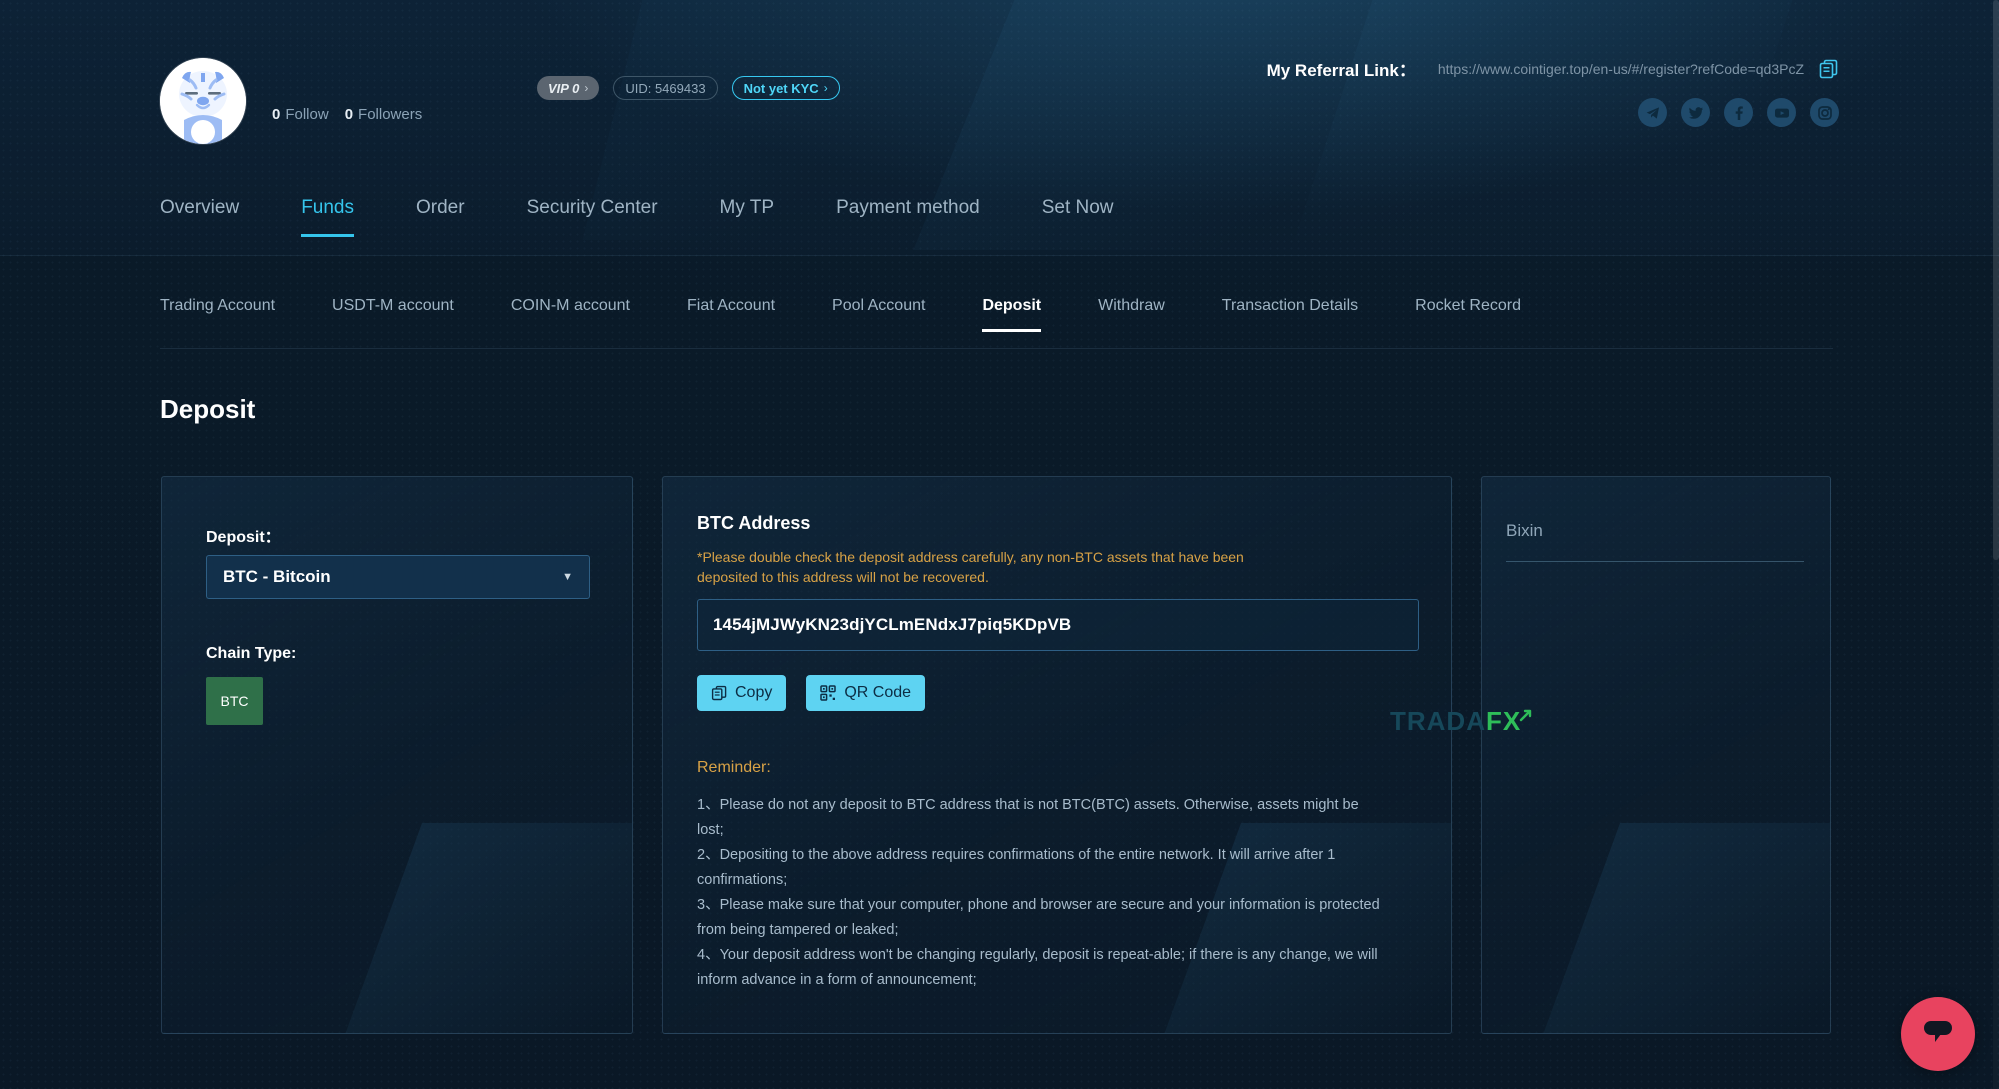  What do you see at coordinates (908, 217) in the screenshot?
I see `nav-item-payment-method: Payment method` at bounding box center [908, 217].